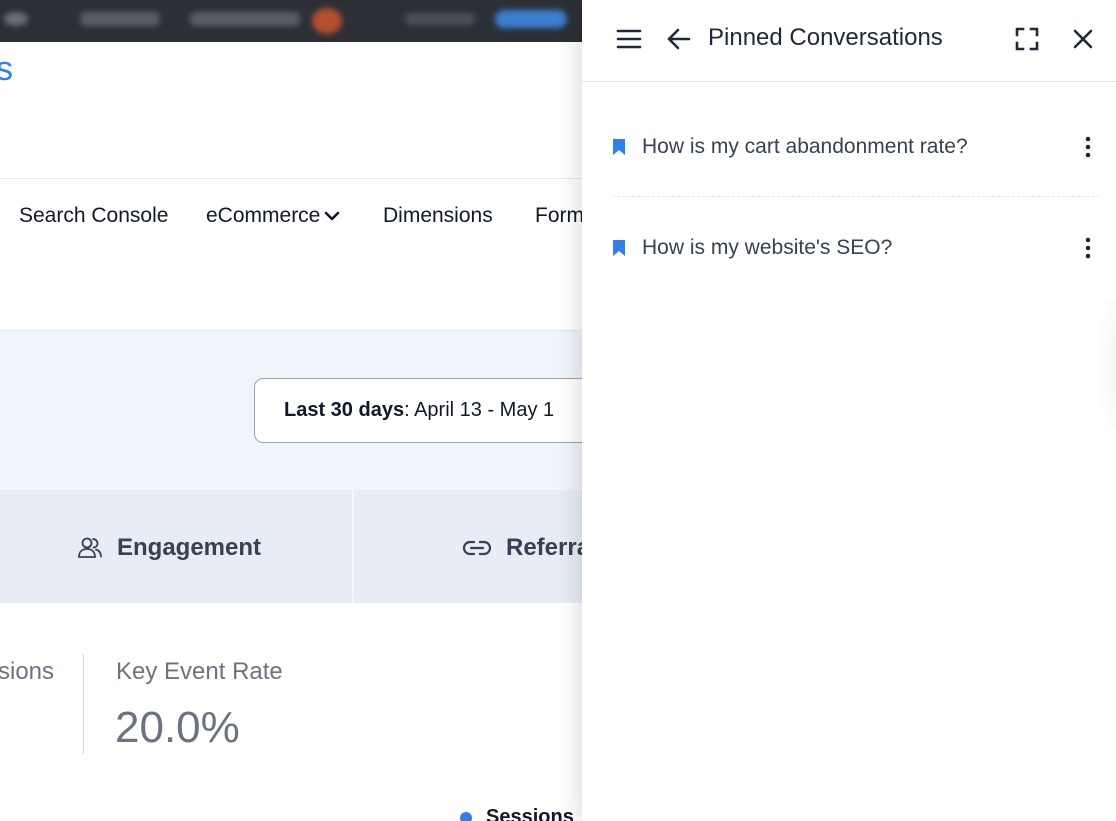  I want to click on admin-bar-button, so click(531, 19).